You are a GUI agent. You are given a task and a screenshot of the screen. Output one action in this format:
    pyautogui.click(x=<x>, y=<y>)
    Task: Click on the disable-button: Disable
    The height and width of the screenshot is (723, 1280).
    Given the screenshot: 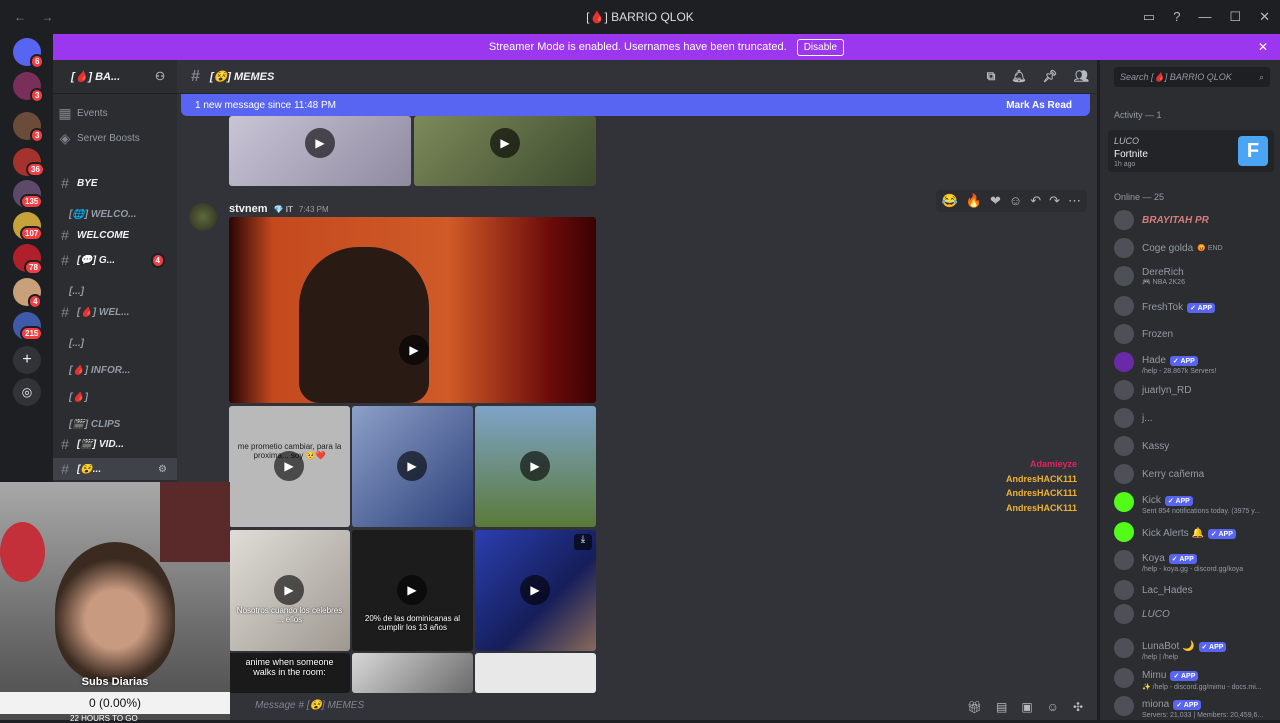 What is the action you would take?
    pyautogui.click(x=820, y=47)
    